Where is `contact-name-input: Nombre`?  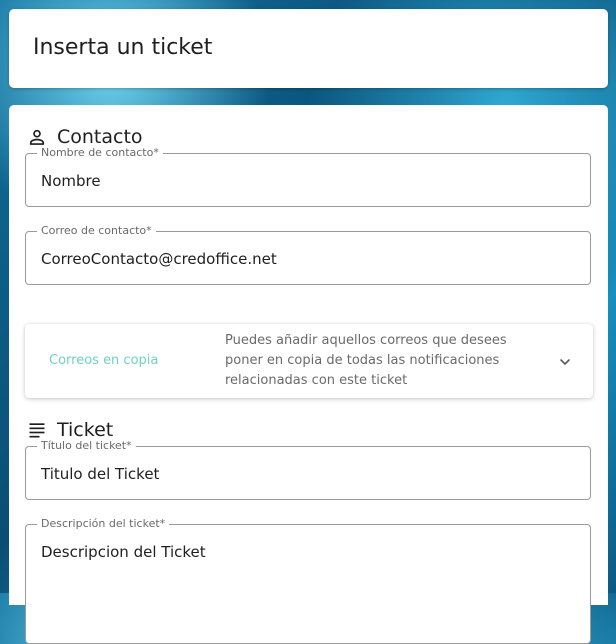
contact-name-input: Nombre is located at coordinates (71, 181).